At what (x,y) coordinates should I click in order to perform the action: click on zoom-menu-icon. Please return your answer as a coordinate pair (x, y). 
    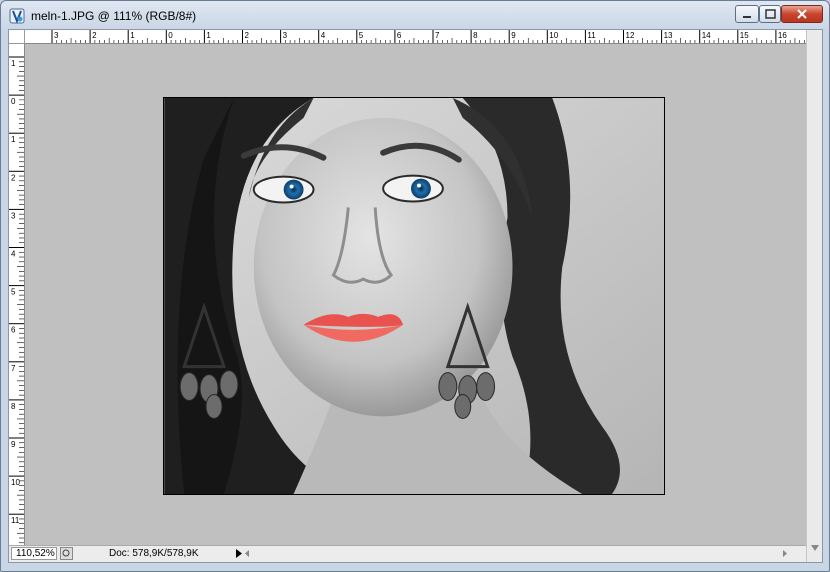
    Looking at the image, I should click on (66, 553).